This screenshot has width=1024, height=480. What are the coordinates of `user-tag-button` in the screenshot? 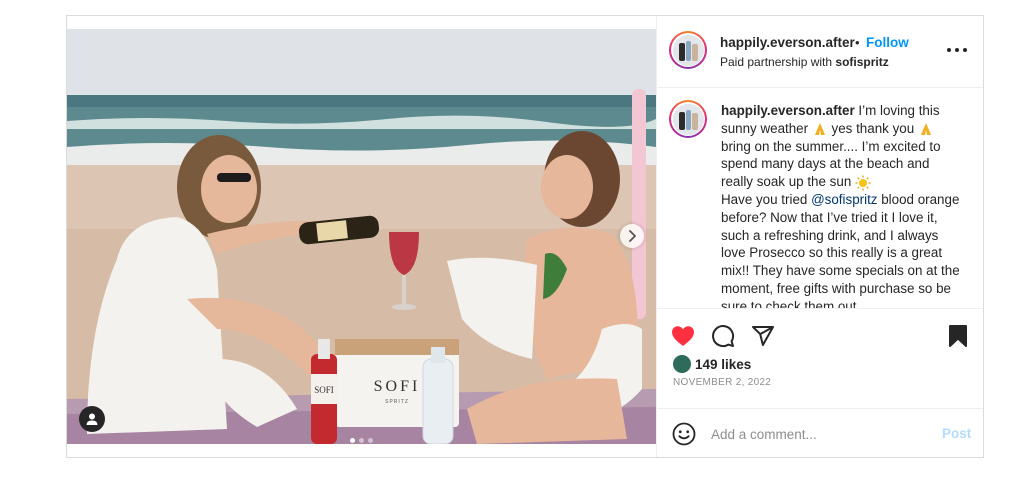 It's located at (92, 419).